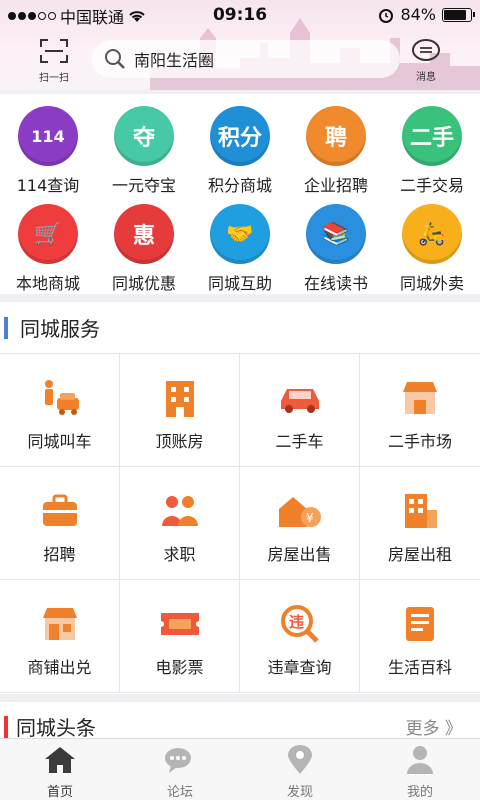  What do you see at coordinates (60, 511) in the screenshot?
I see `briefcase-icon` at bounding box center [60, 511].